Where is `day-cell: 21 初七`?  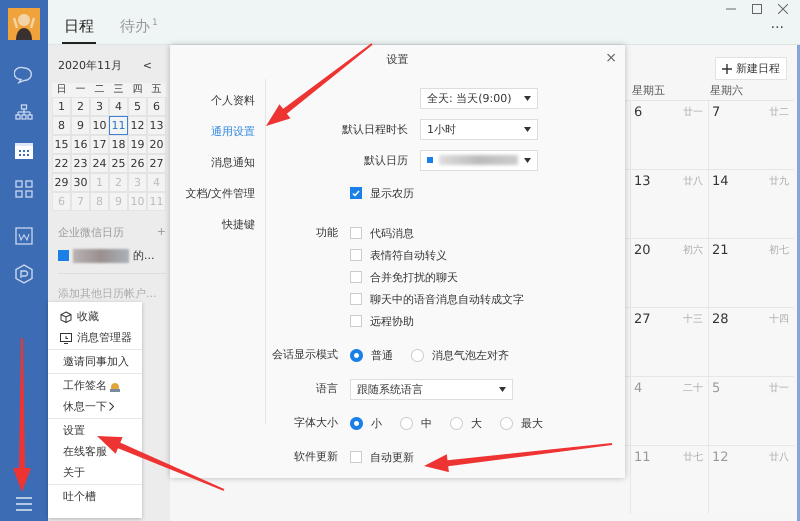
day-cell: 21 初七 is located at coordinates (751, 272).